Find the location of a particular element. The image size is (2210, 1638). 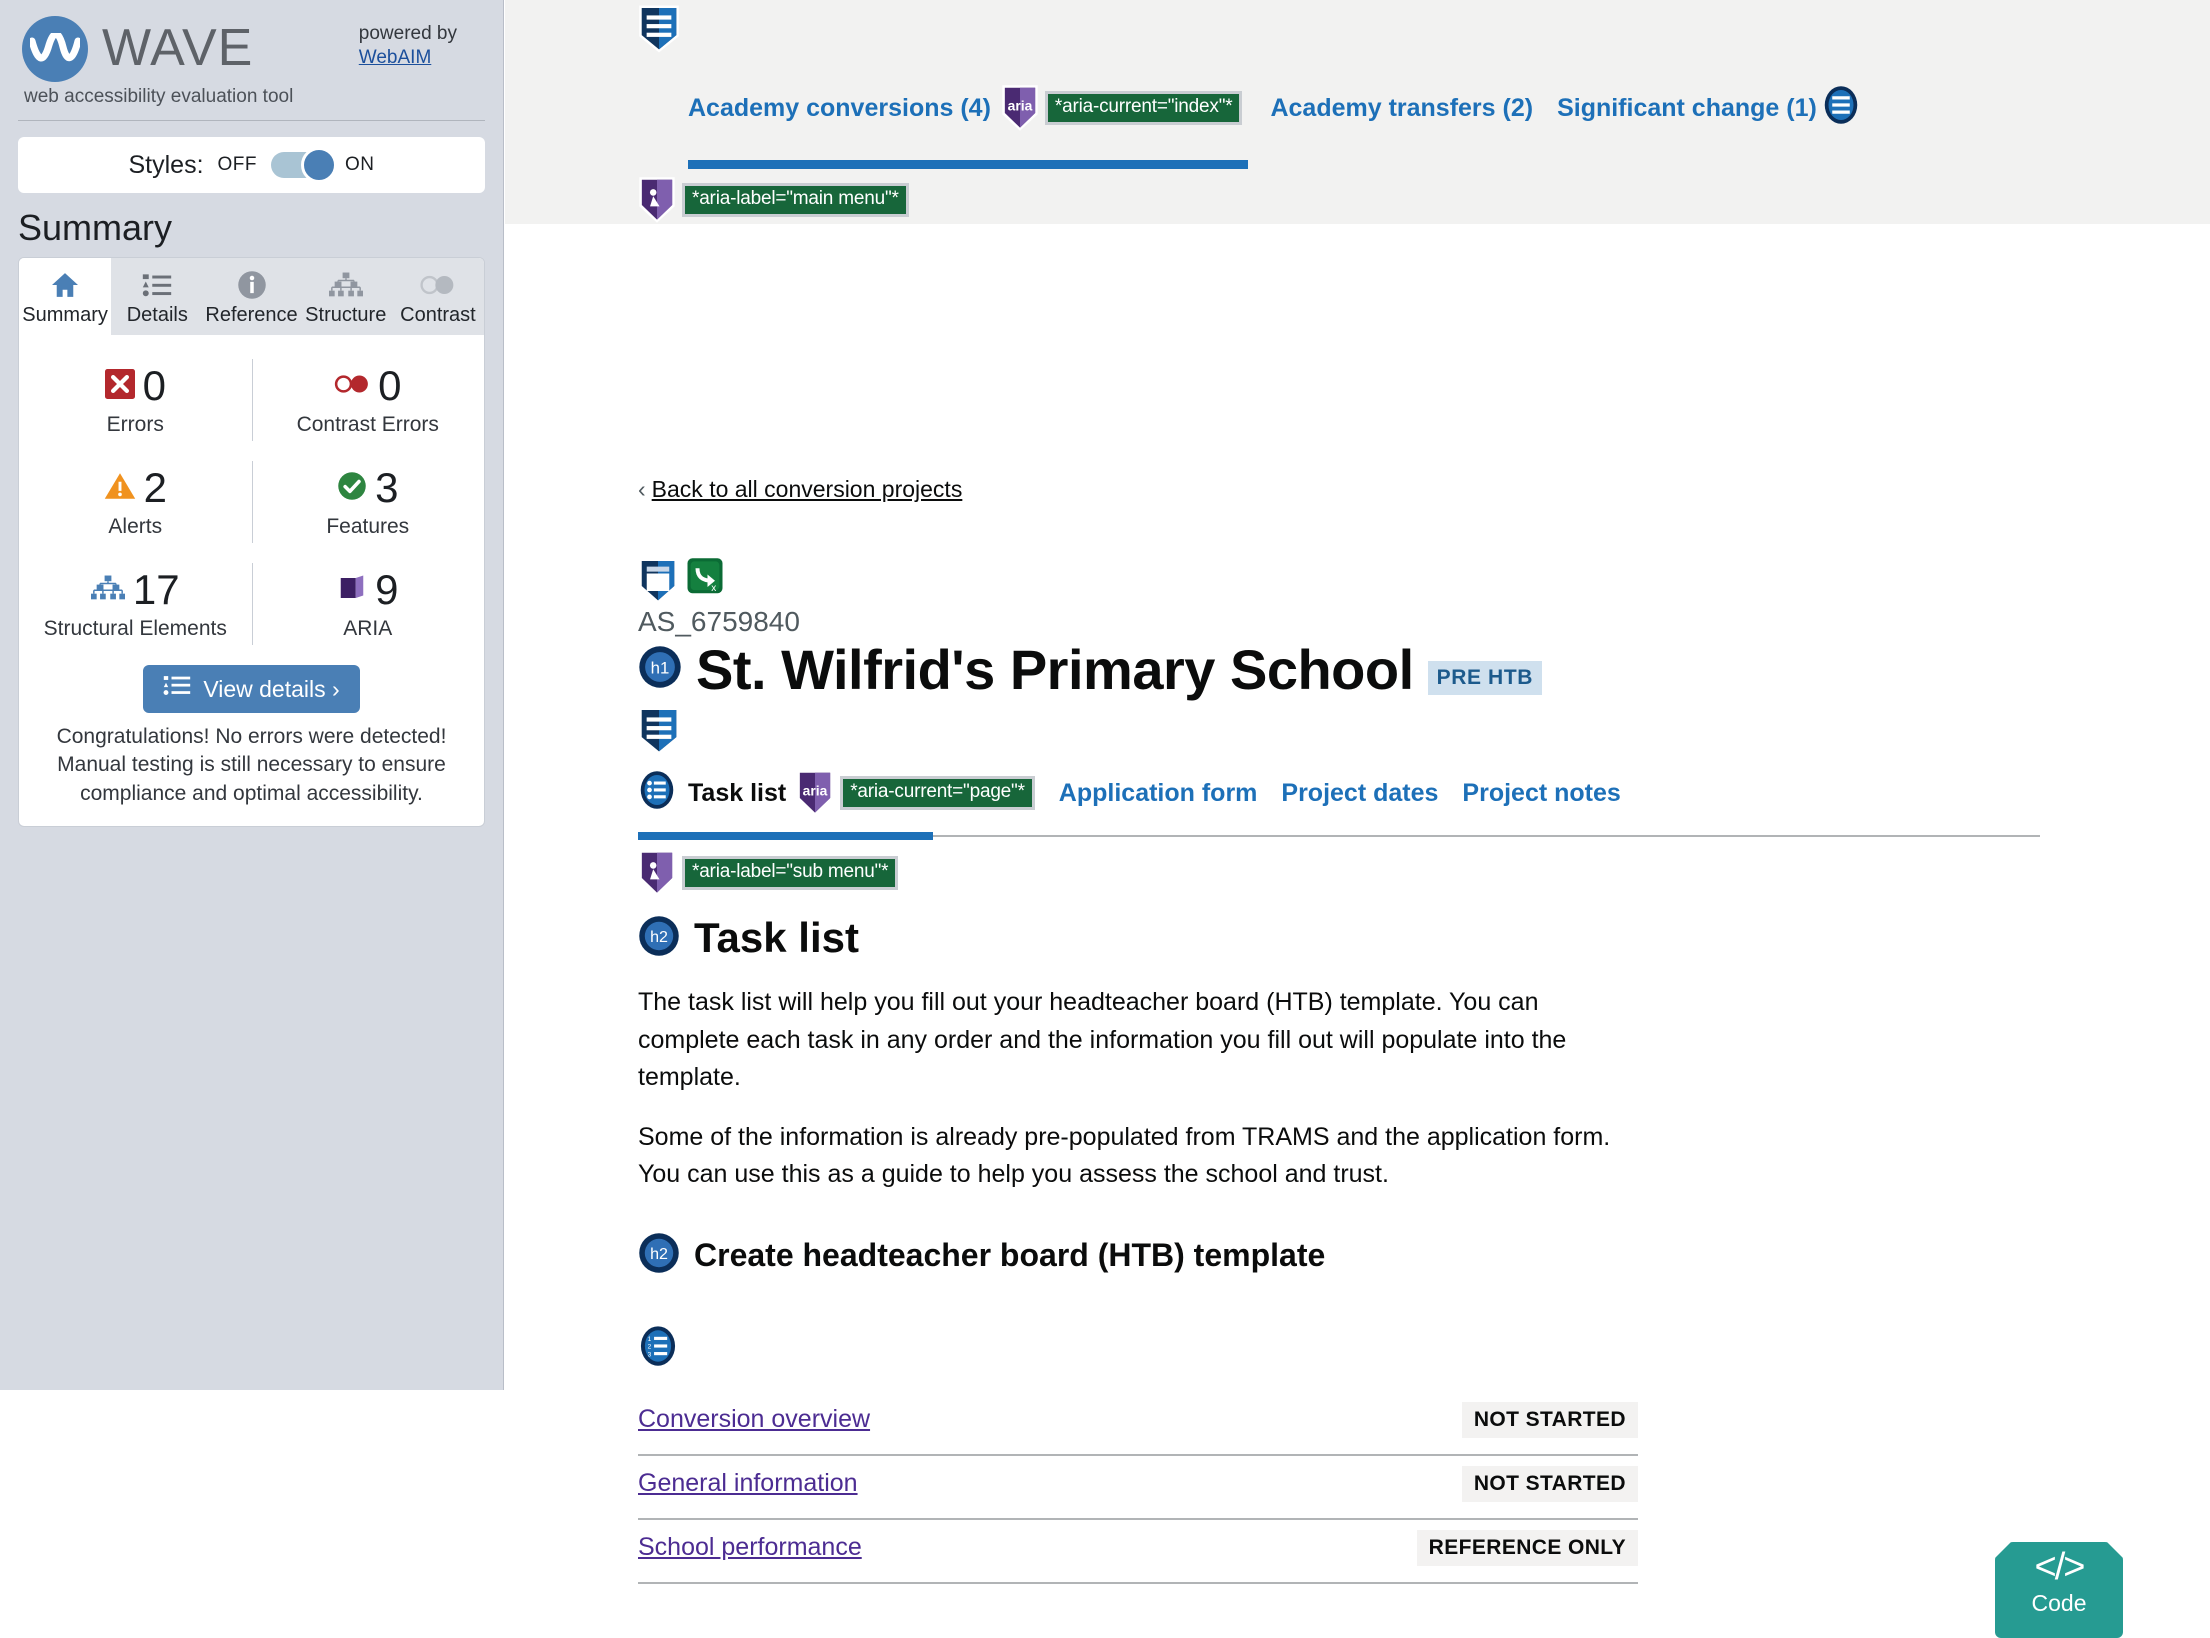

code-button-label: Code is located at coordinates (2059, 1603).